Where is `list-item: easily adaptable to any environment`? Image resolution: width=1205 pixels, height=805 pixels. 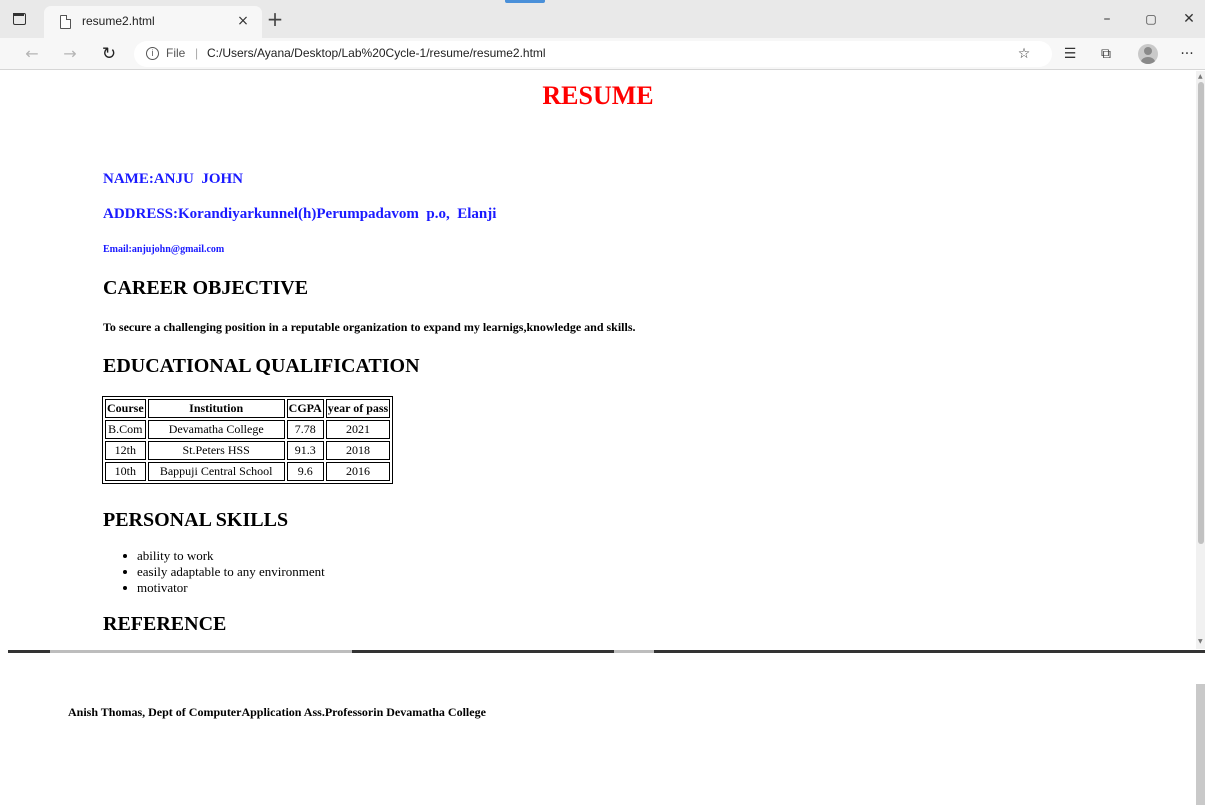
list-item: easily adaptable to any environment is located at coordinates (224, 572).